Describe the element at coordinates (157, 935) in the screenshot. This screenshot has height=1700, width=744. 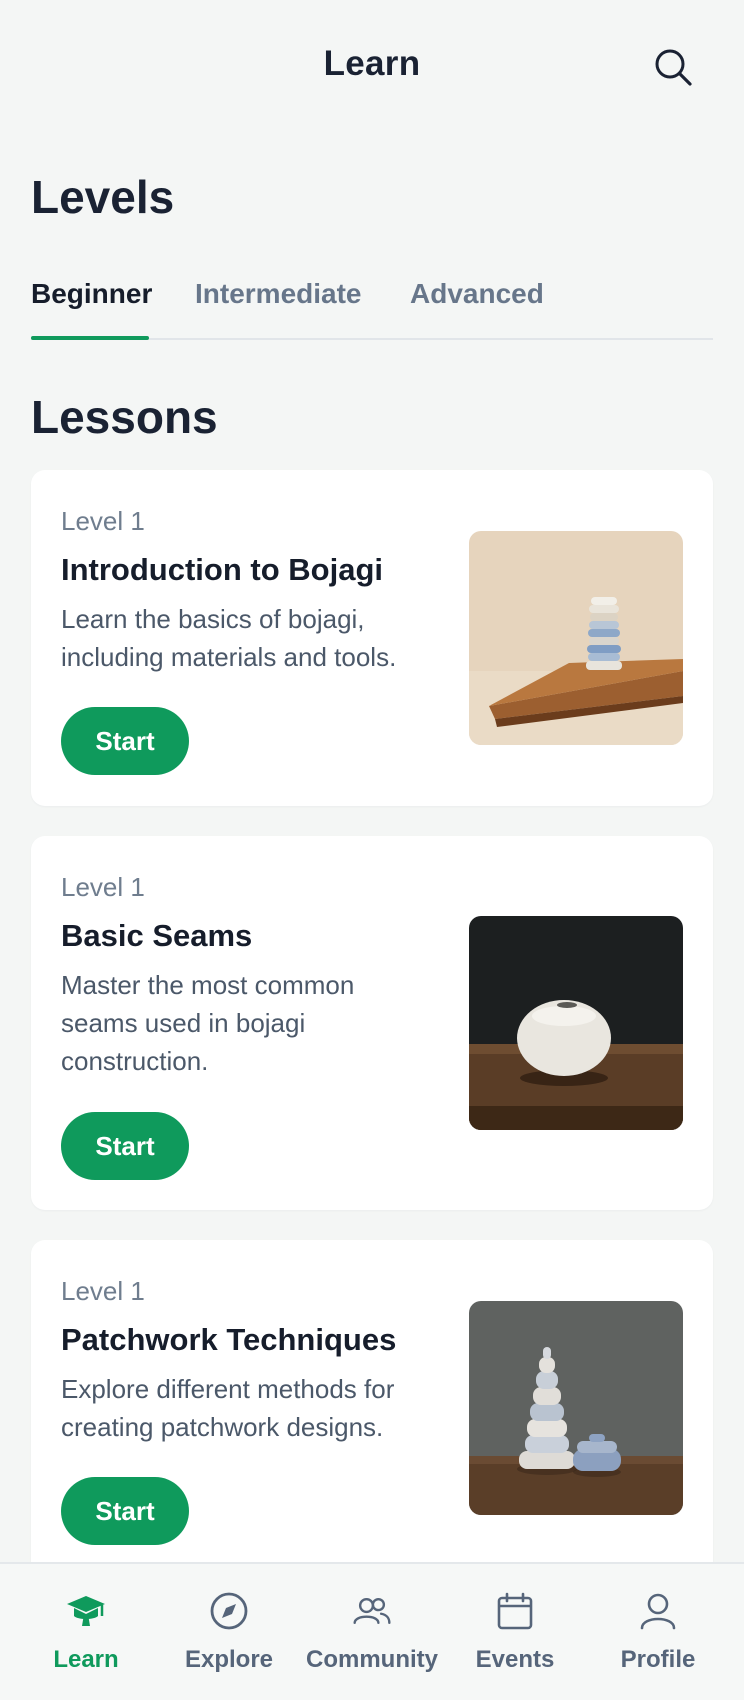
I see `lesson-title: Basic Seams` at that location.